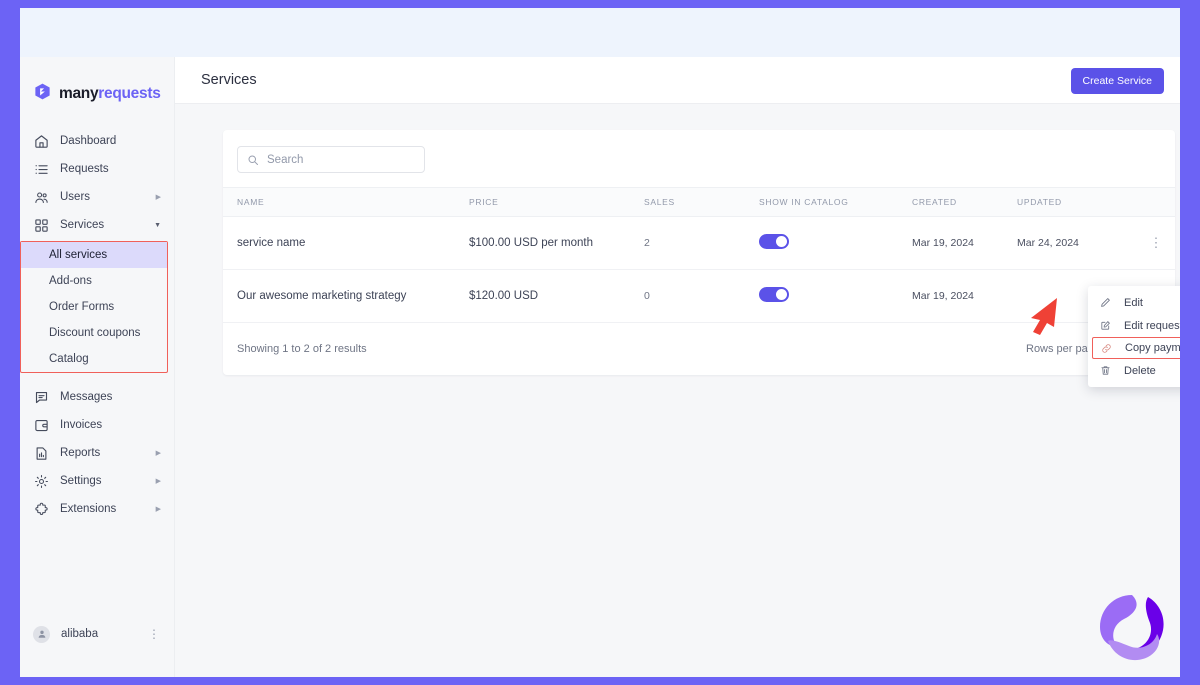  I want to click on sidebar-subitem-label: Add-ons, so click(70, 281).